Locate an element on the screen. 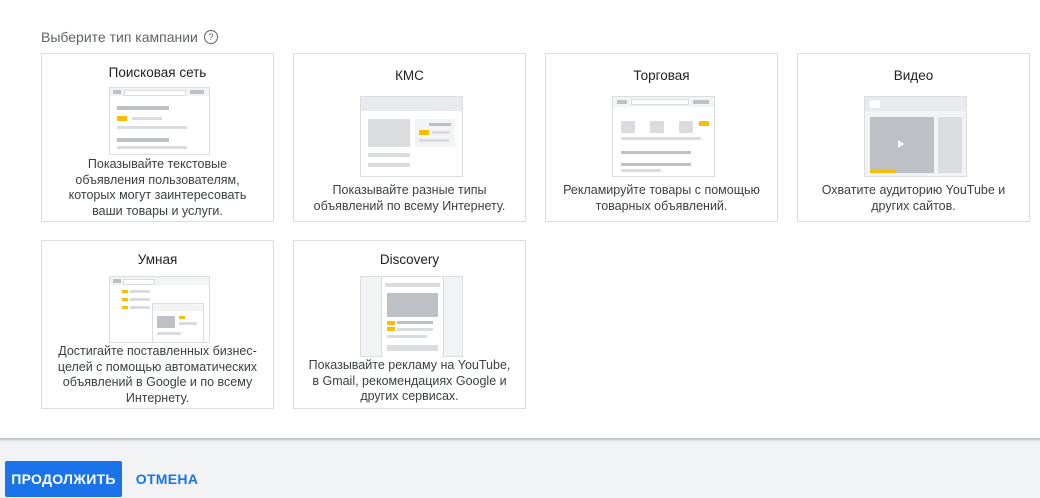 This screenshot has height=498, width=1040. shopping-illustration is located at coordinates (663, 136).